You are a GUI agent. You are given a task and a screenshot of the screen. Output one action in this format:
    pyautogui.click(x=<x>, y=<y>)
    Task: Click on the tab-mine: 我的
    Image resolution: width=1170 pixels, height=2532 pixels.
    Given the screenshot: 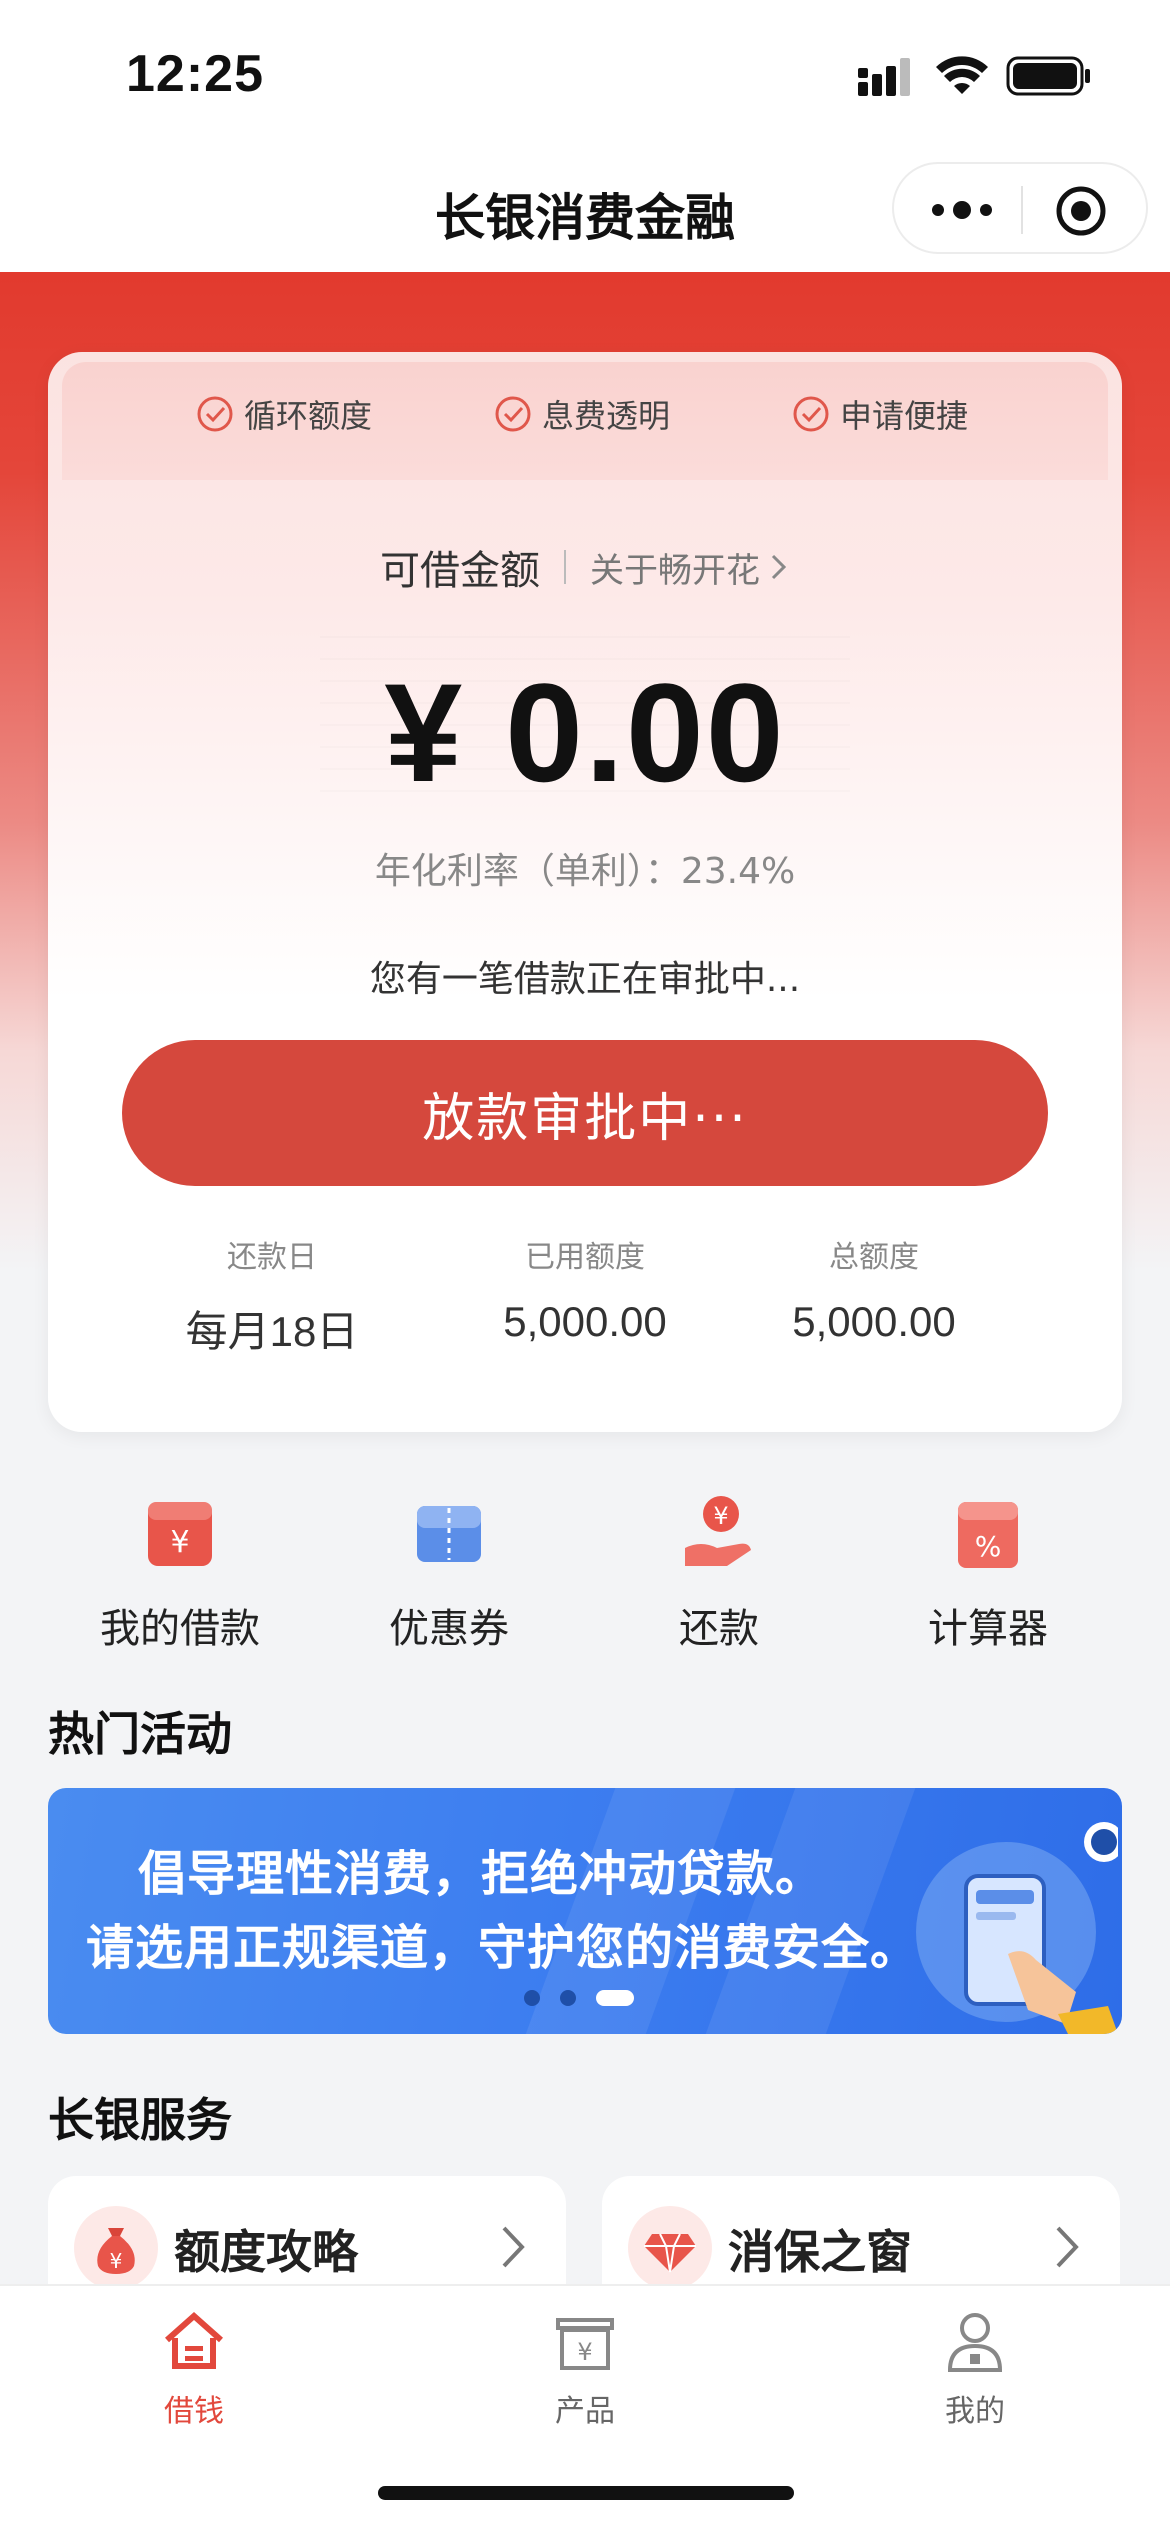 What is the action you would take?
    pyautogui.click(x=975, y=2368)
    